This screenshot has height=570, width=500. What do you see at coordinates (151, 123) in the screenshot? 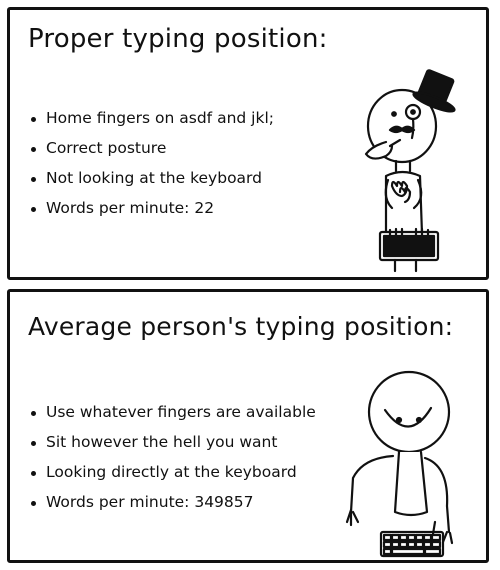
I see `list-item: Home fingers on asdf and jkl;` at bounding box center [151, 123].